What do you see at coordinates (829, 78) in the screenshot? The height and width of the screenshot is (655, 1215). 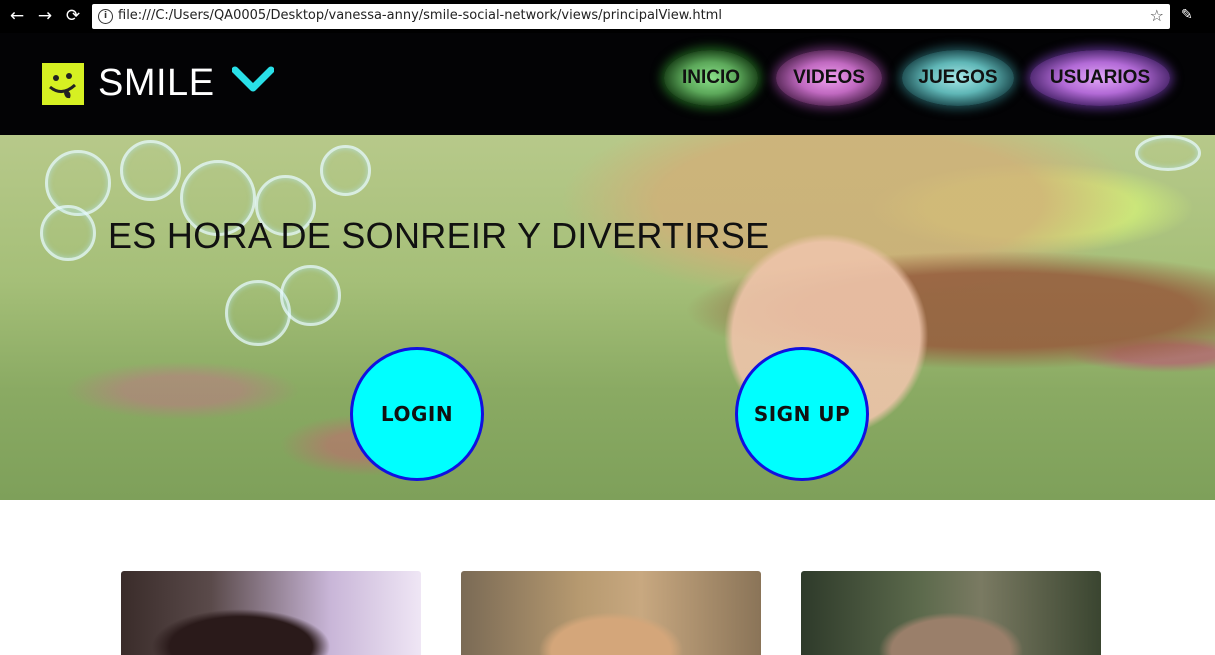 I see `nav-videos-button: VIDEOS` at bounding box center [829, 78].